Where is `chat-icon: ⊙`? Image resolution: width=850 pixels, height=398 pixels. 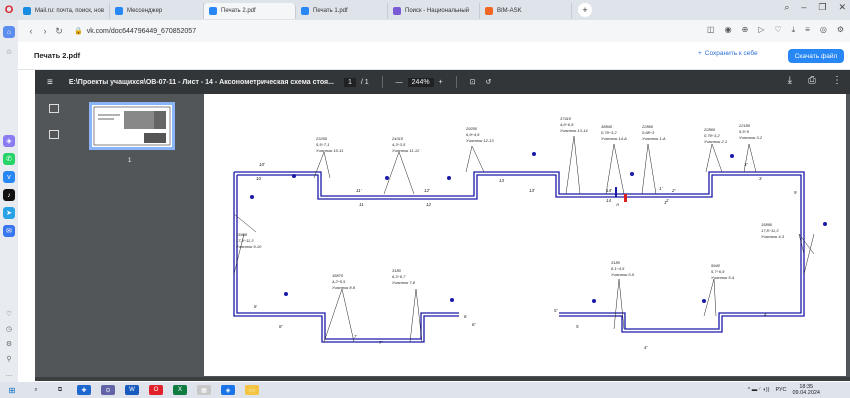 chat-icon: ⊙ is located at coordinates (108, 390).